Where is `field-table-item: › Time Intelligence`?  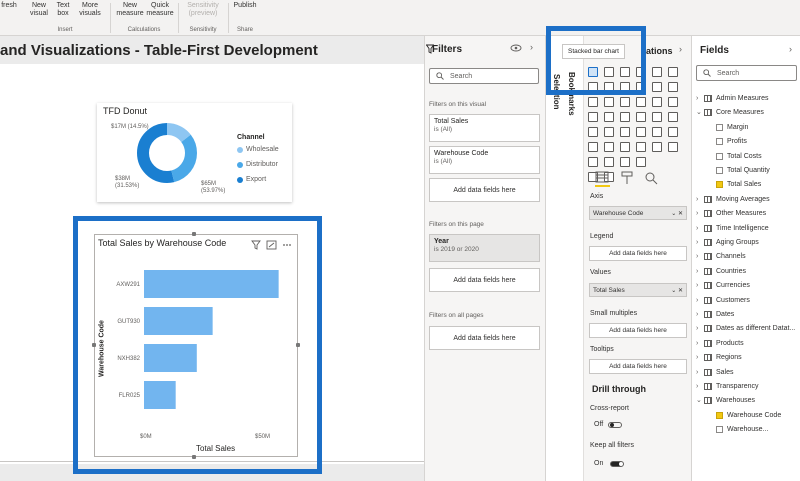
field-table-item: › Time Intelligence is located at coordinates (748, 228).